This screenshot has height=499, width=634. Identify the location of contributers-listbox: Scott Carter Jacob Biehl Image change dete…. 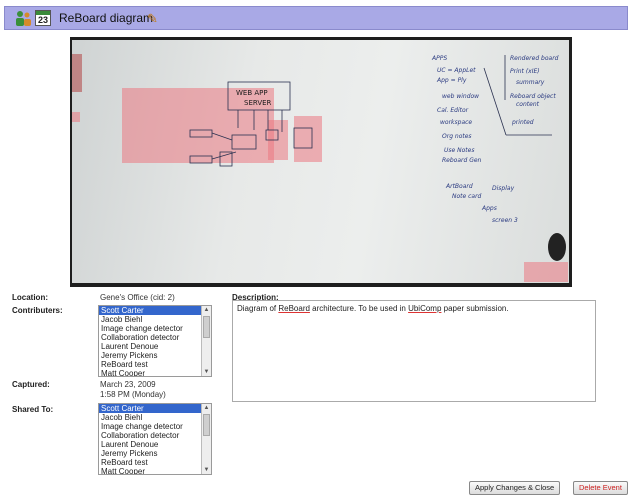
(155, 341).